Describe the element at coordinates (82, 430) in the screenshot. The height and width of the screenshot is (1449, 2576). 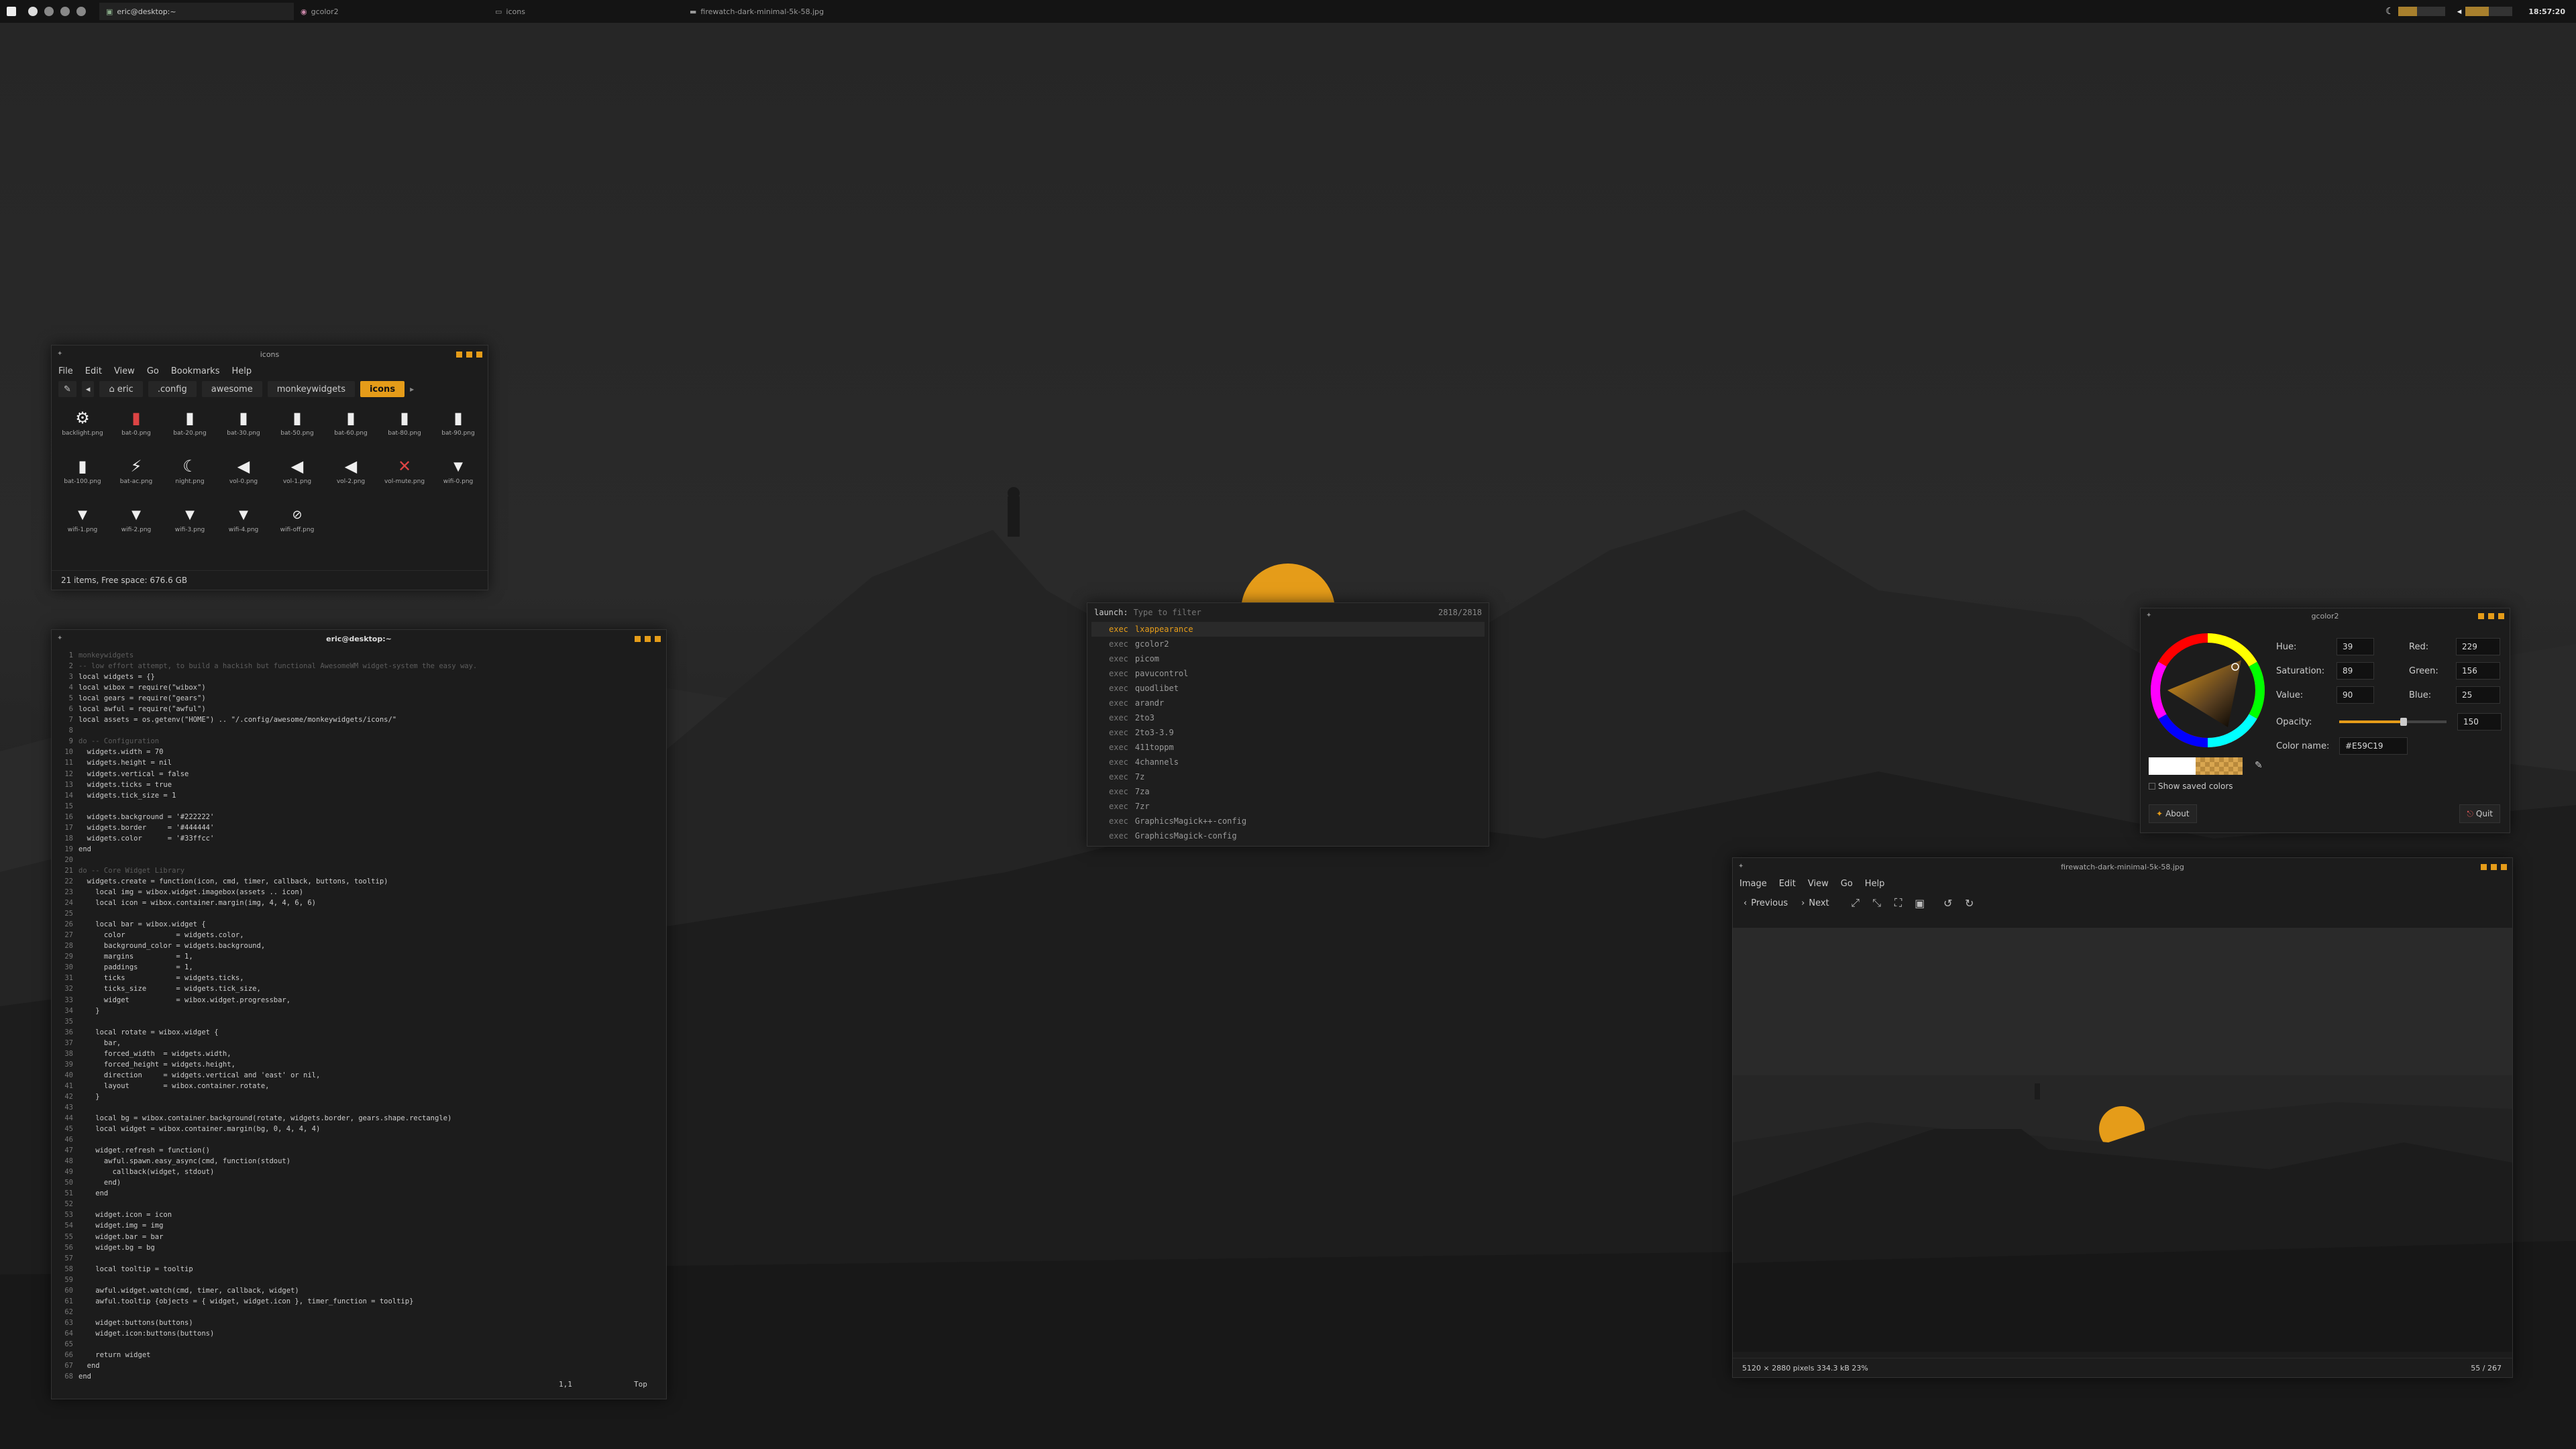
I see `file-item: ⚙ backlight.png` at that location.